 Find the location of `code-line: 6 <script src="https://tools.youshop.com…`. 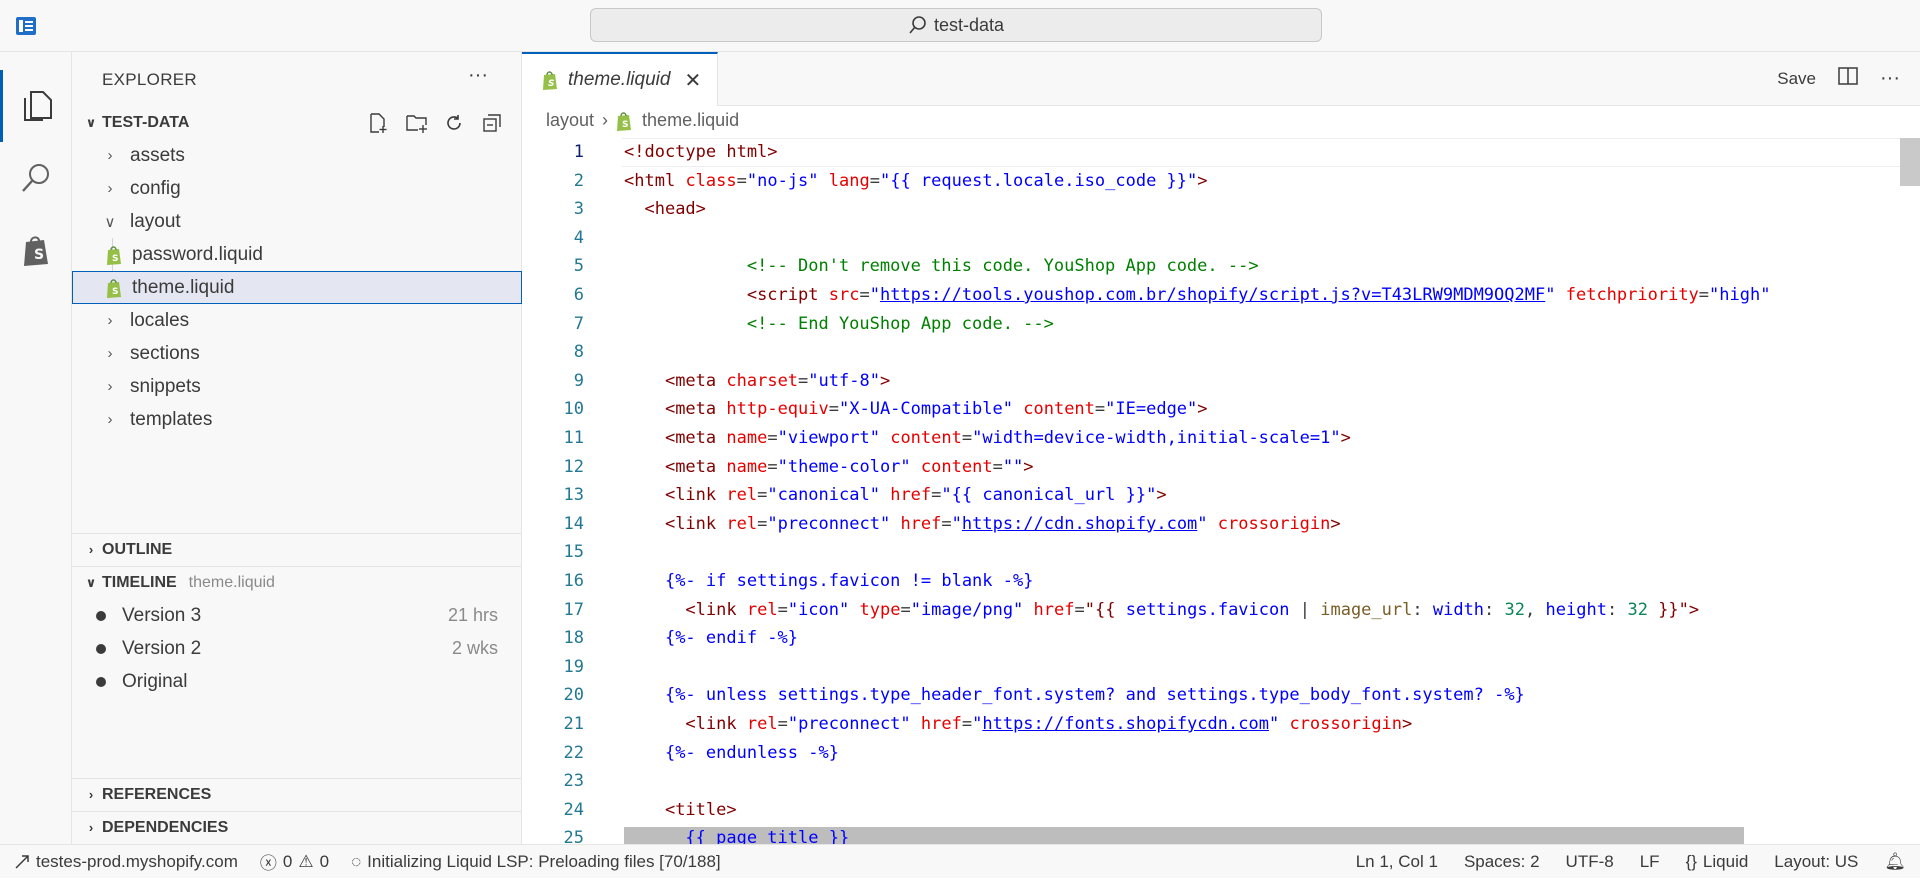

code-line: 6 <script src="https://tools.youshop.com… is located at coordinates (1172, 295).